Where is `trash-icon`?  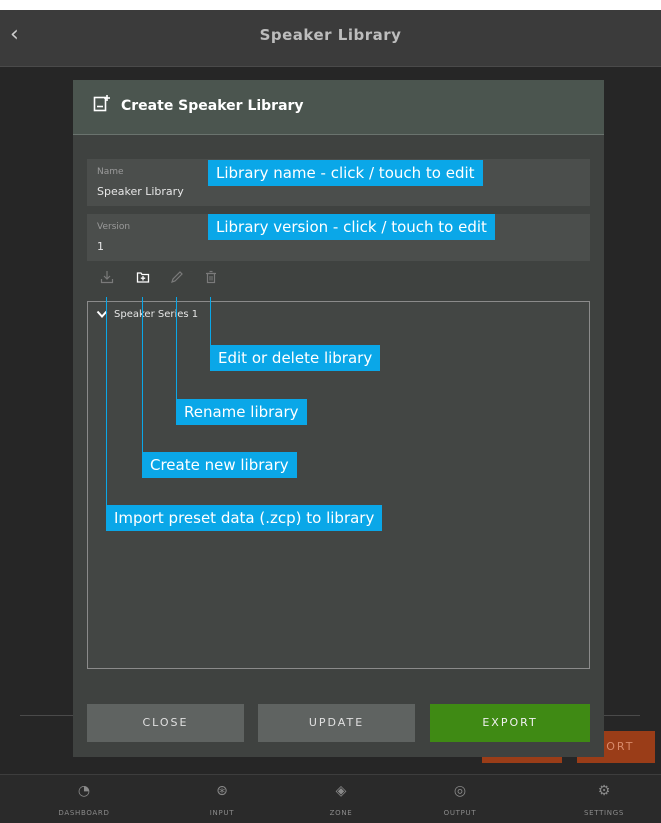
trash-icon is located at coordinates (211, 279).